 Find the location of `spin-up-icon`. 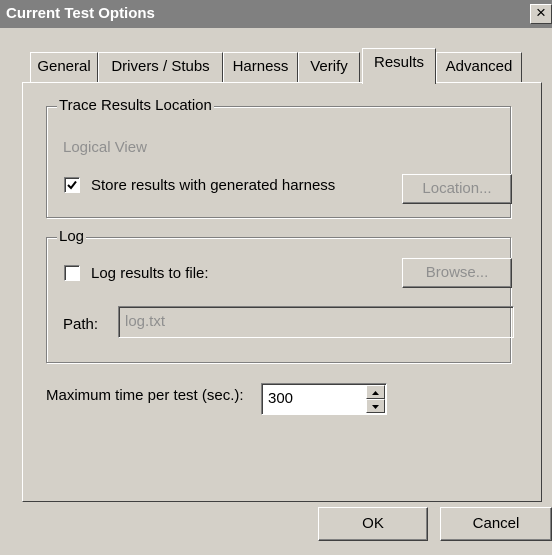

spin-up-icon is located at coordinates (375, 393).